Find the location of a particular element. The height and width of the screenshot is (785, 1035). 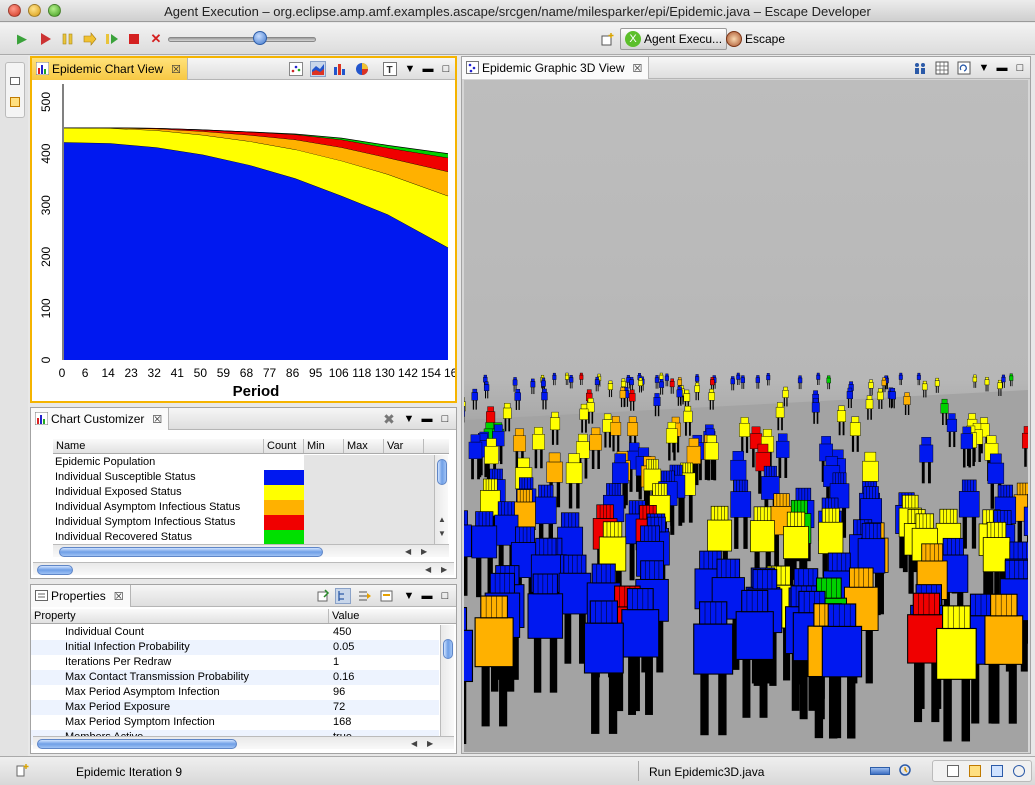

speed-slider-knob is located at coordinates (259, 38).